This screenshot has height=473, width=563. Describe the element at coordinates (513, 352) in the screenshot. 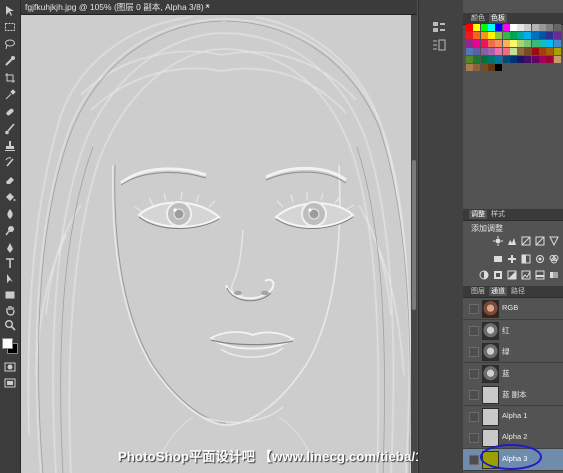

I see `channel-row: 绿` at that location.